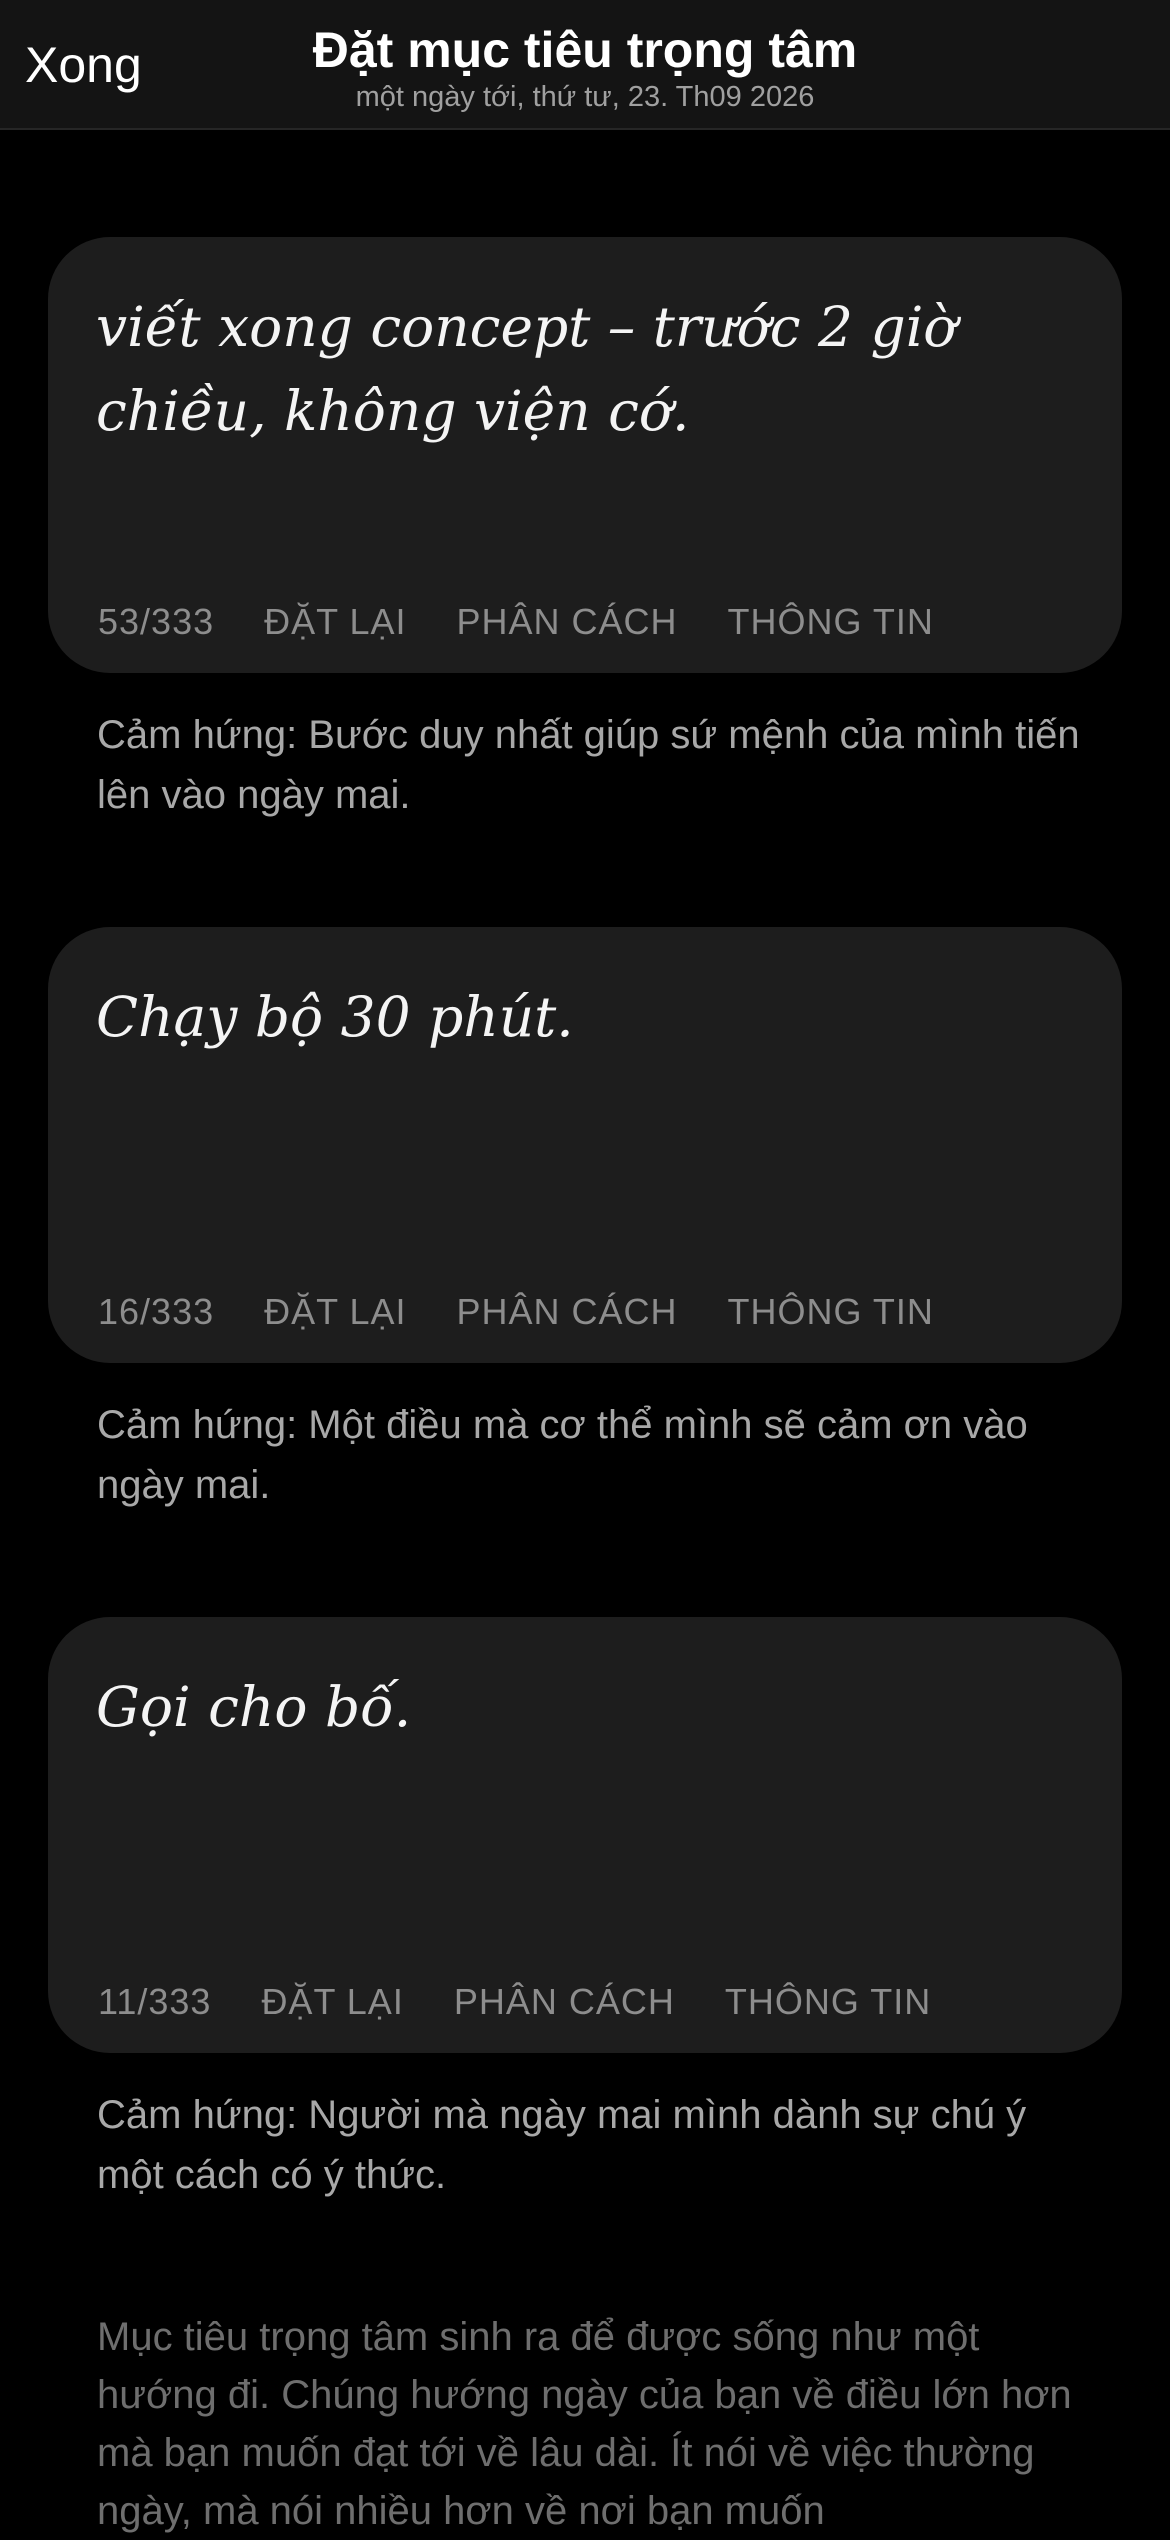 Image resolution: width=1170 pixels, height=2540 pixels. Describe the element at coordinates (156, 621) in the screenshot. I see `character-count: 53/333` at that location.